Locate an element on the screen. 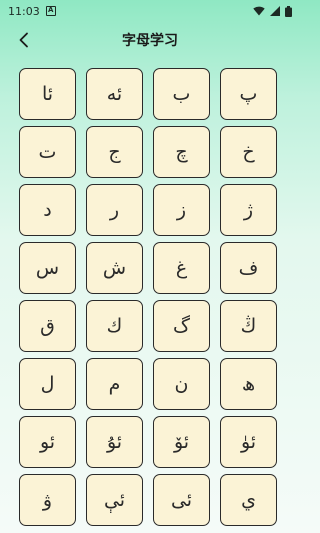 The image size is (320, 533). letter-label: ئۈ is located at coordinates (248, 442).